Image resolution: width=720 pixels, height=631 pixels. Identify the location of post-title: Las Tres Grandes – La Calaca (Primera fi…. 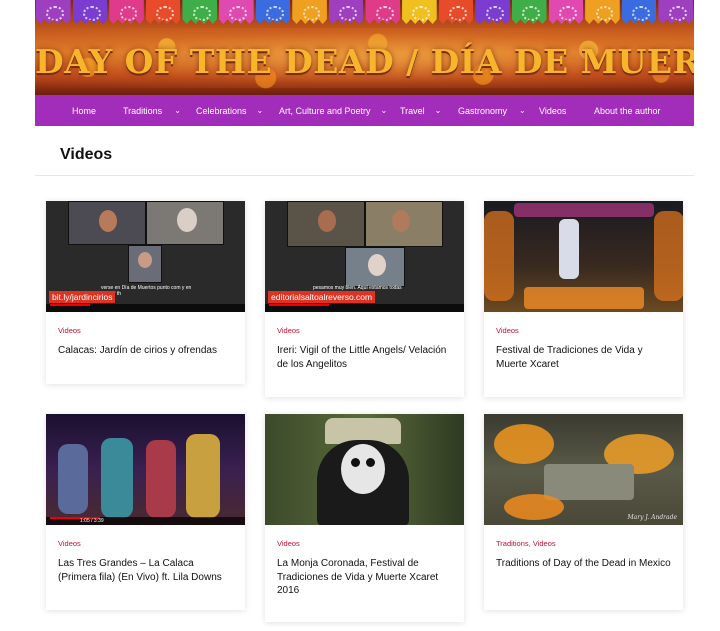
(145, 570).